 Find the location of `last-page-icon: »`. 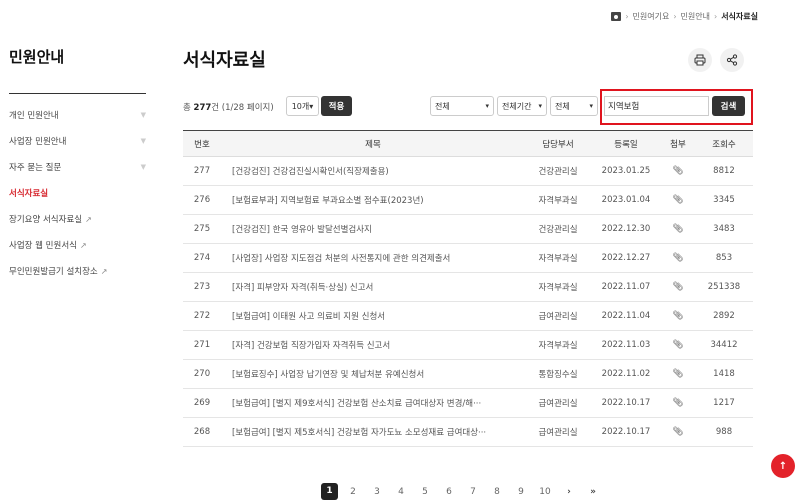

last-page-icon: » is located at coordinates (593, 492).